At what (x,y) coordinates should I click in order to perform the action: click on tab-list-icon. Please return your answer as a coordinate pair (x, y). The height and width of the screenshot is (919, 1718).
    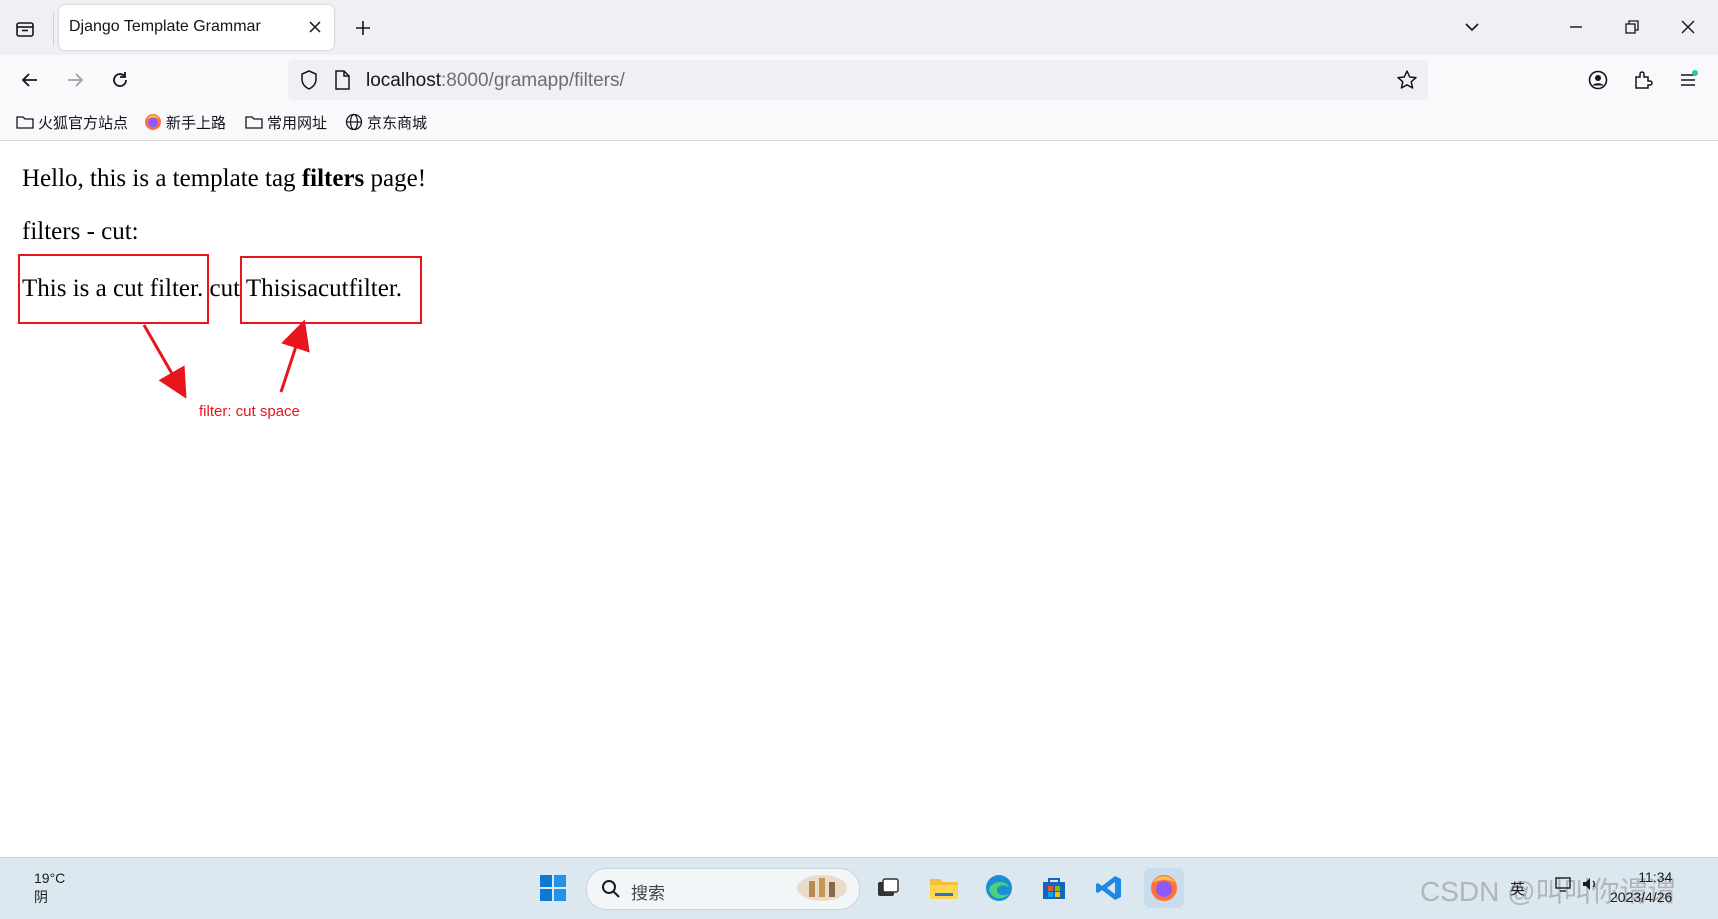
    Looking at the image, I should click on (25, 29).